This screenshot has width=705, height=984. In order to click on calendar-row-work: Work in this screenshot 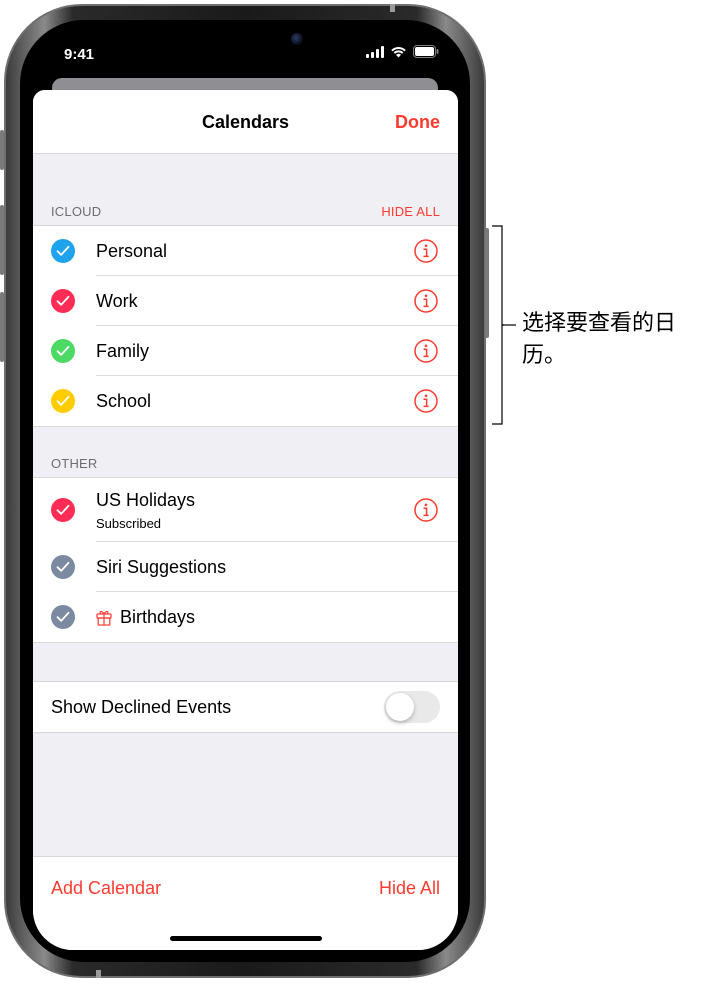, I will do `click(245, 301)`.